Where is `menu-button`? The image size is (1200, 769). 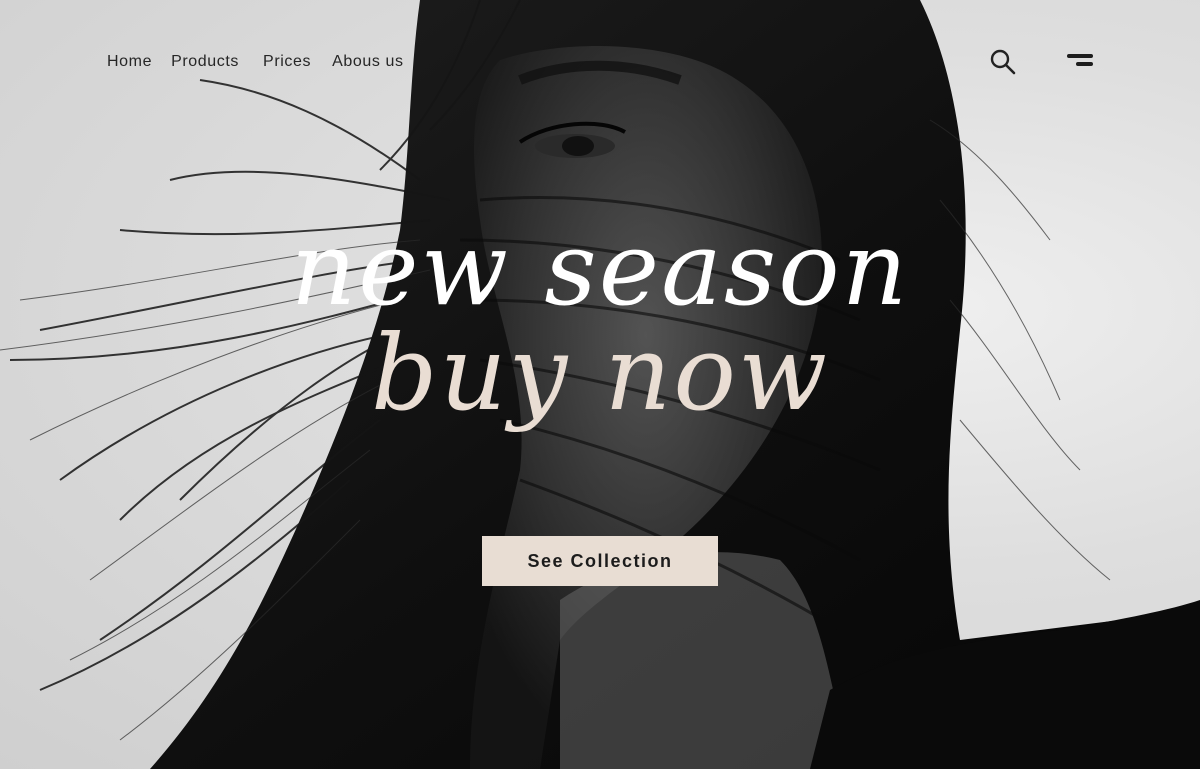 menu-button is located at coordinates (1080, 62).